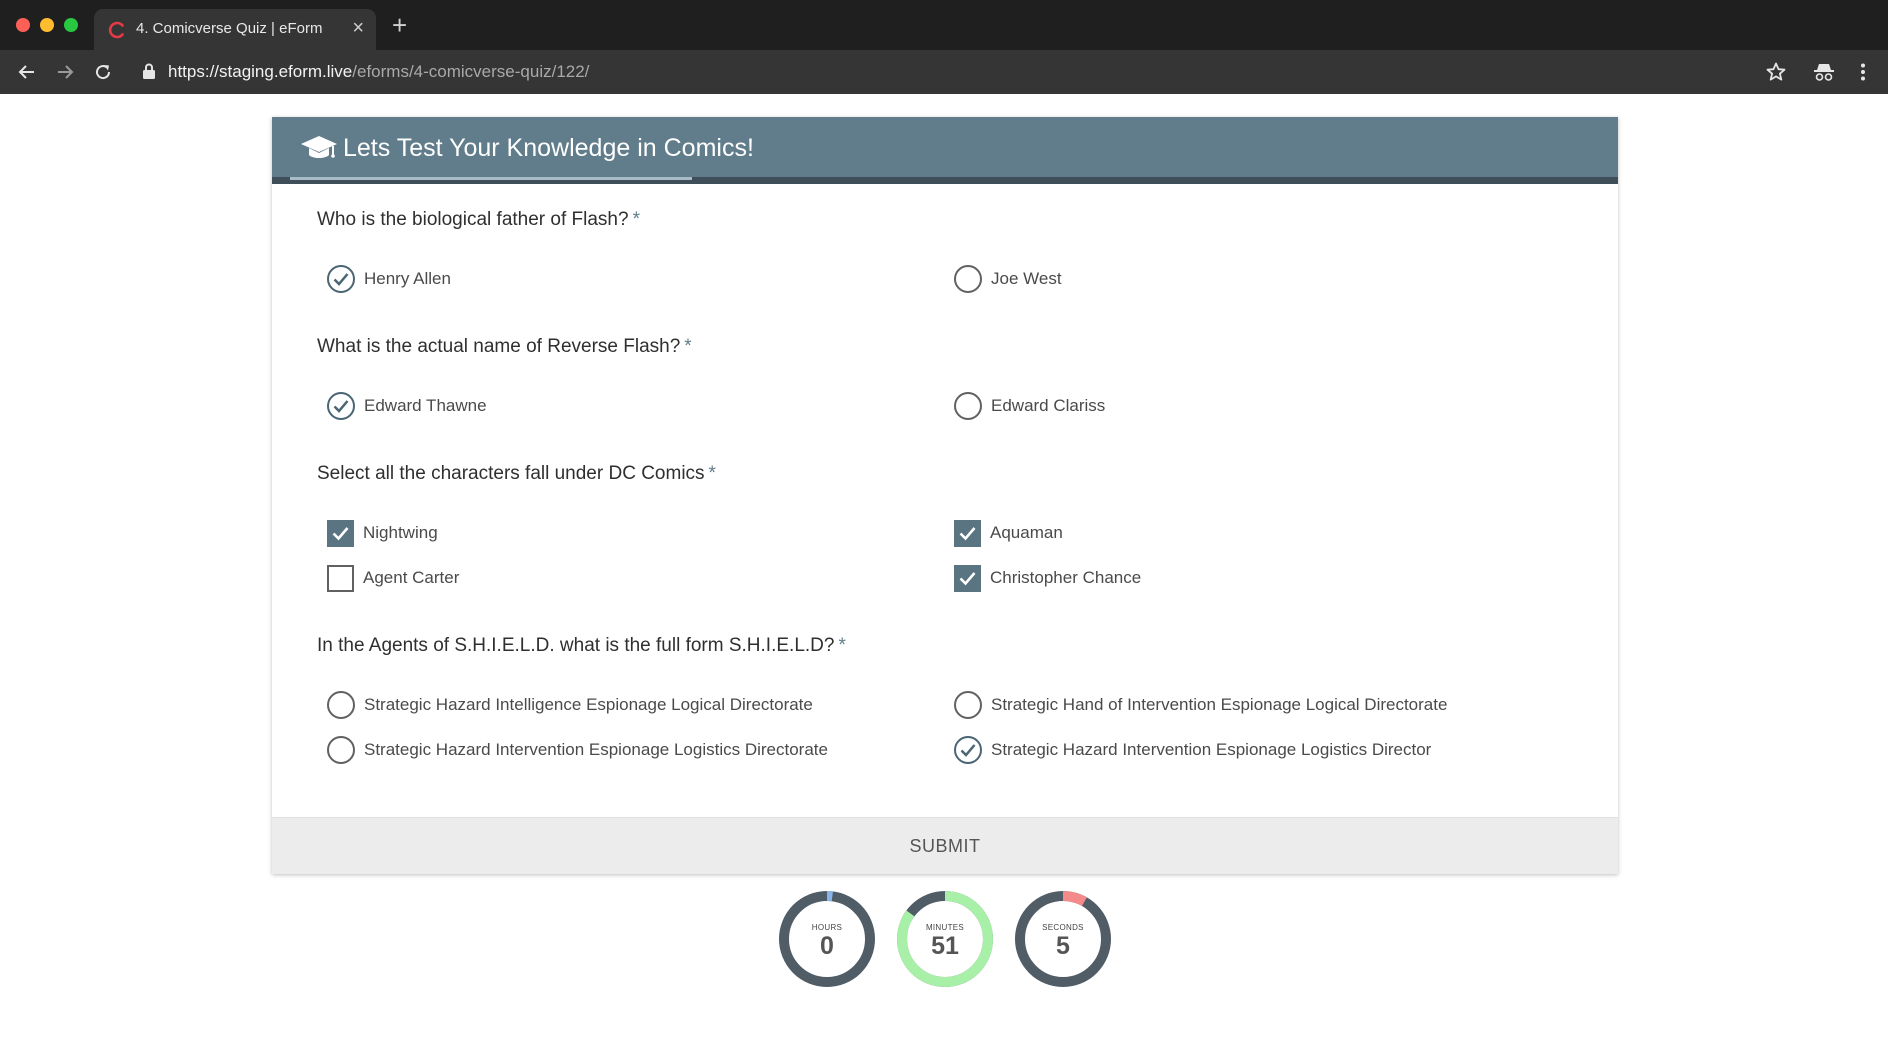 This screenshot has height=1062, width=1888. What do you see at coordinates (1863, 72) in the screenshot?
I see `more-options-icon` at bounding box center [1863, 72].